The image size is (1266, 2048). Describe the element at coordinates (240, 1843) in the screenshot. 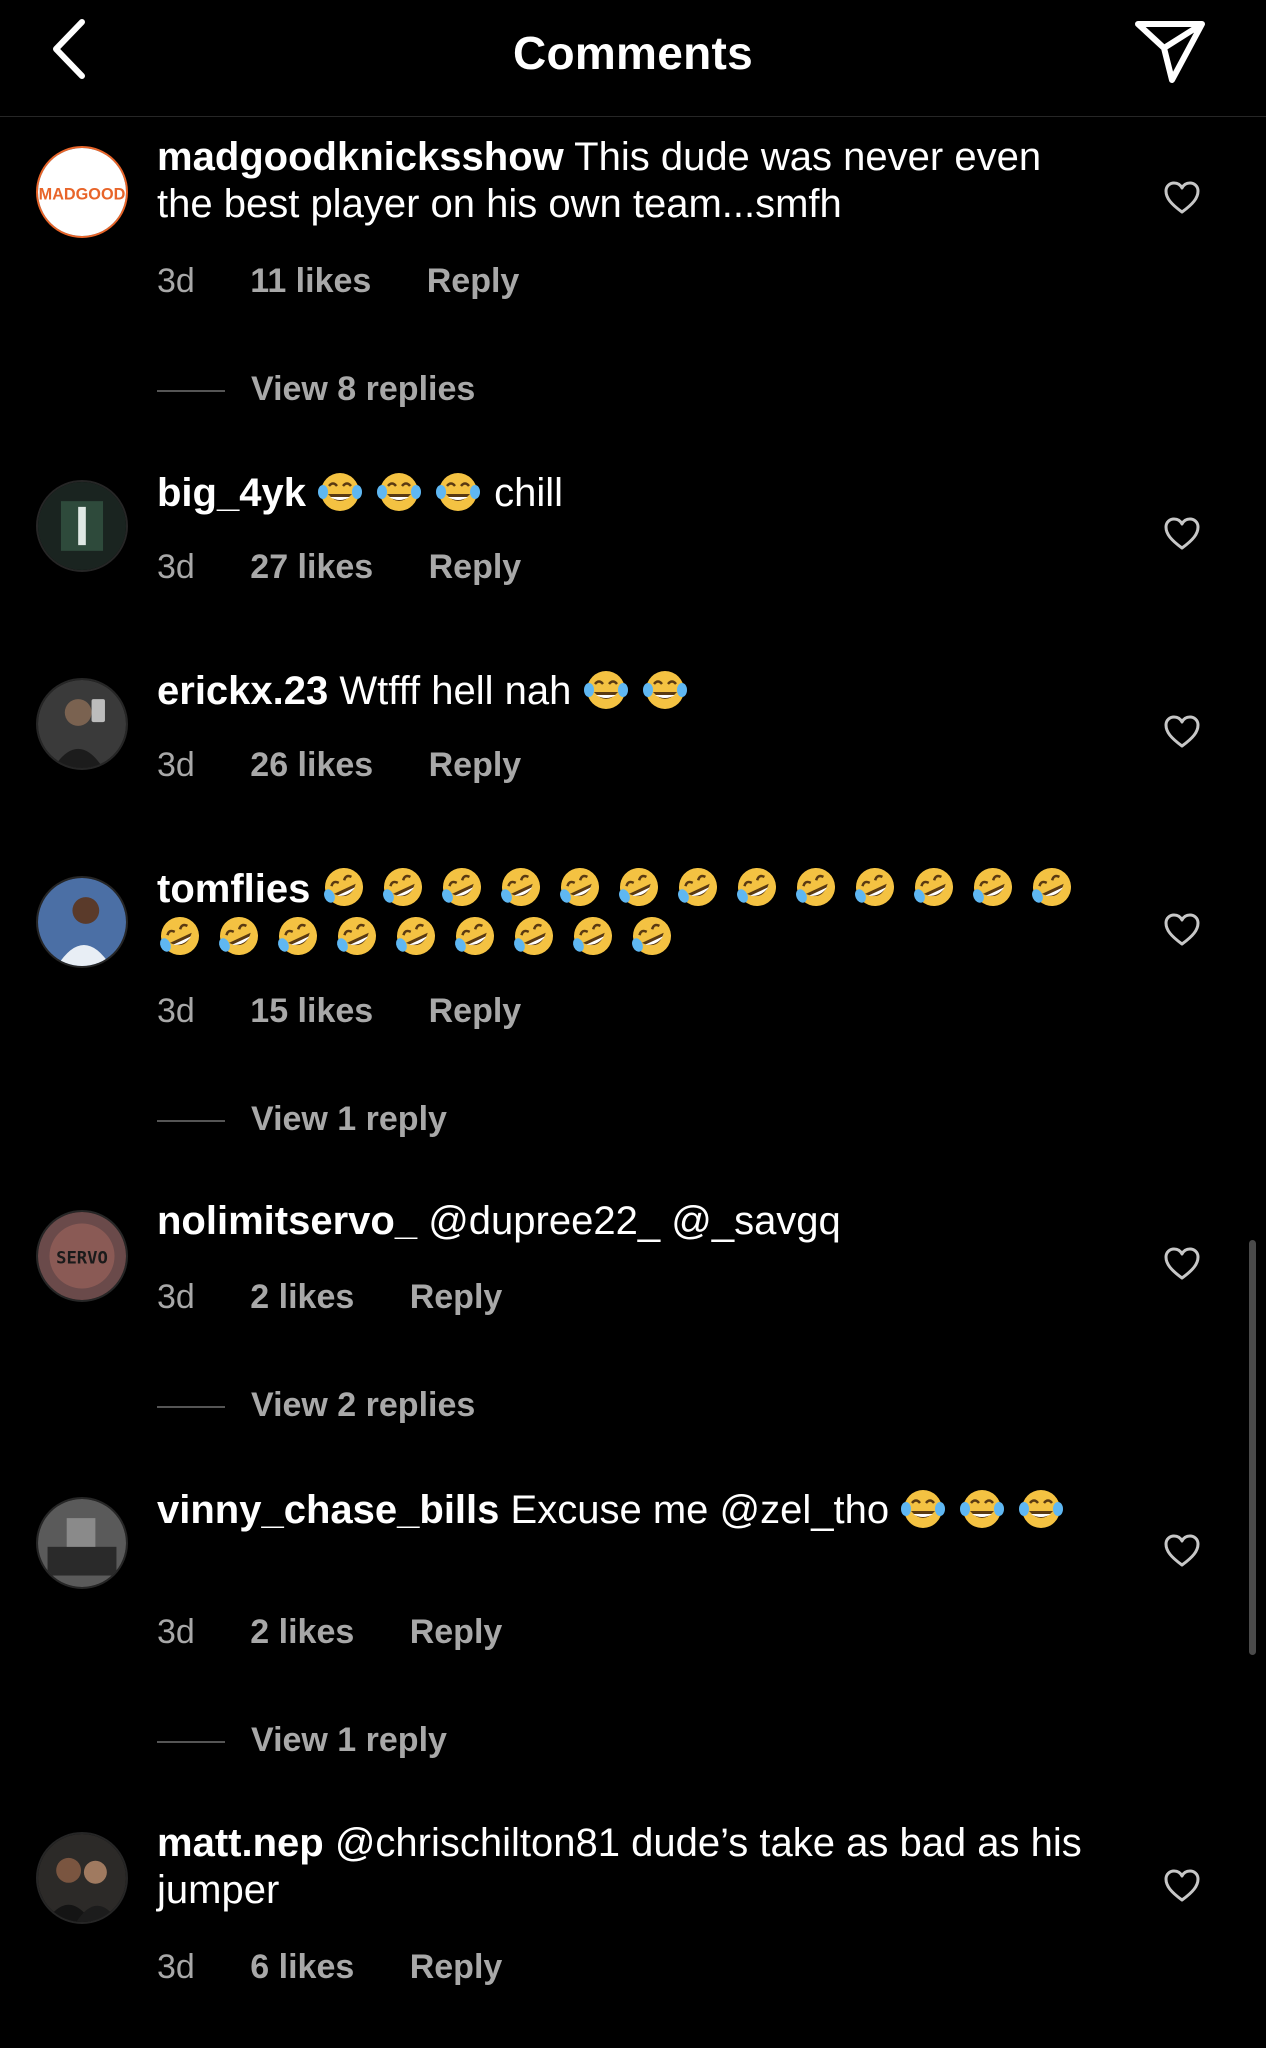

I see `comment-username: matt.nep` at that location.